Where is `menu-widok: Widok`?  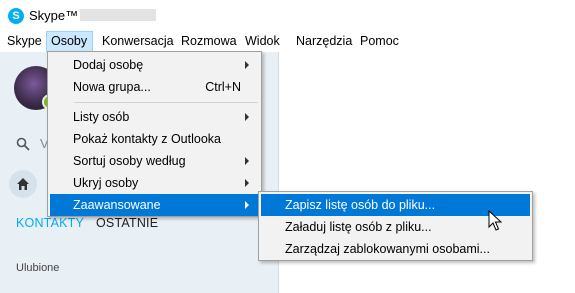
menu-widok: Widok is located at coordinates (262, 41).